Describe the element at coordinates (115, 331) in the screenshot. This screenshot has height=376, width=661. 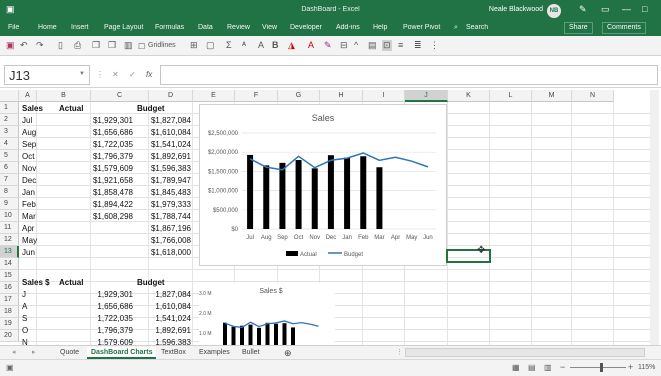
I see `table2-cell-a: 1,796,379` at that location.